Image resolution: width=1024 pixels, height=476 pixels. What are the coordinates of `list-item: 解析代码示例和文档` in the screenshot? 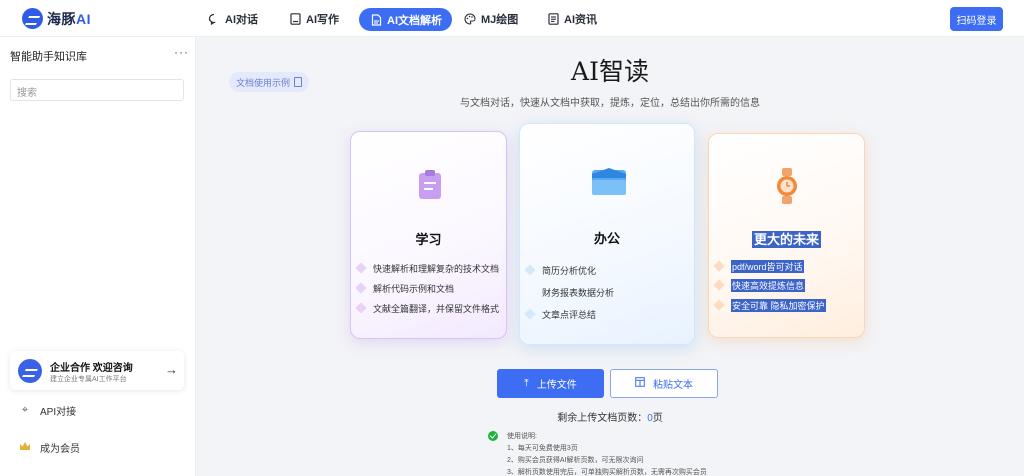 It's located at (427, 288).